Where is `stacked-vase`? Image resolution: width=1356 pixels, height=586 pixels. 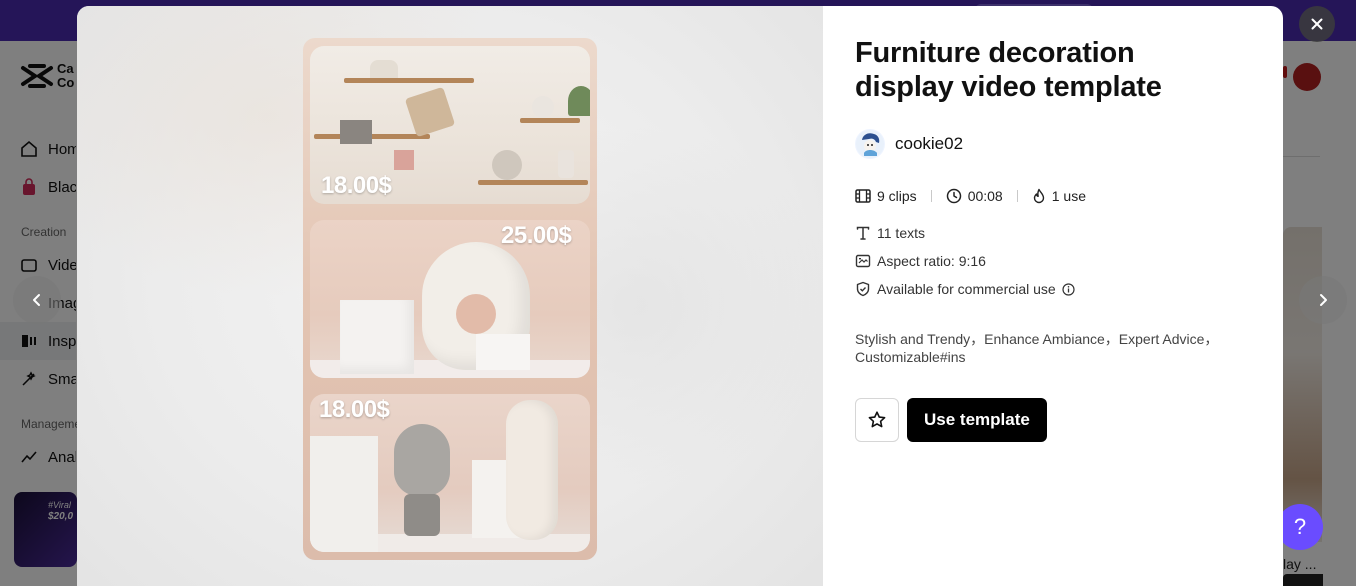 stacked-vase is located at coordinates (532, 470).